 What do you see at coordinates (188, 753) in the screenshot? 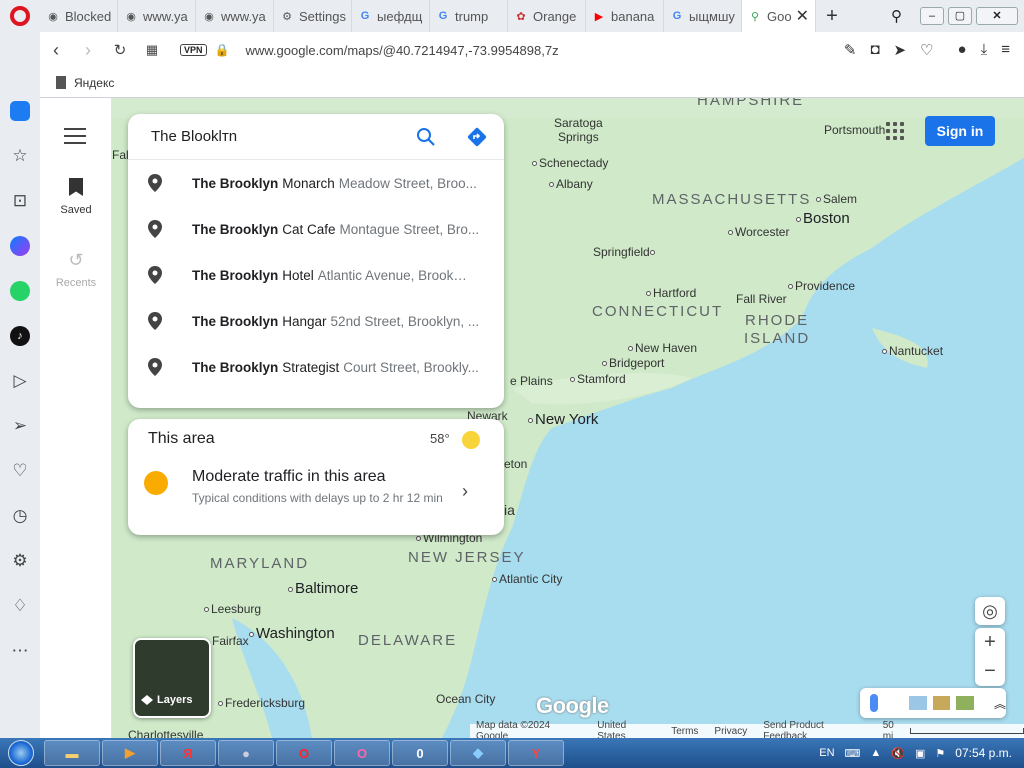
I see `taskbar-yandex: Я` at bounding box center [188, 753].